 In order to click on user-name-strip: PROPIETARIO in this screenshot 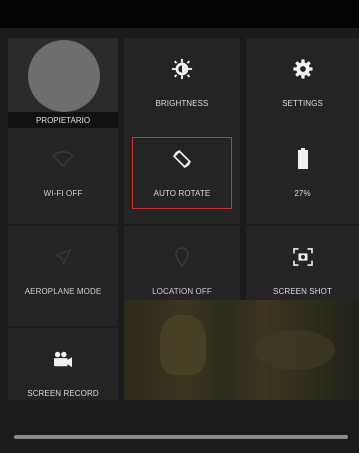, I will do `click(63, 120)`.